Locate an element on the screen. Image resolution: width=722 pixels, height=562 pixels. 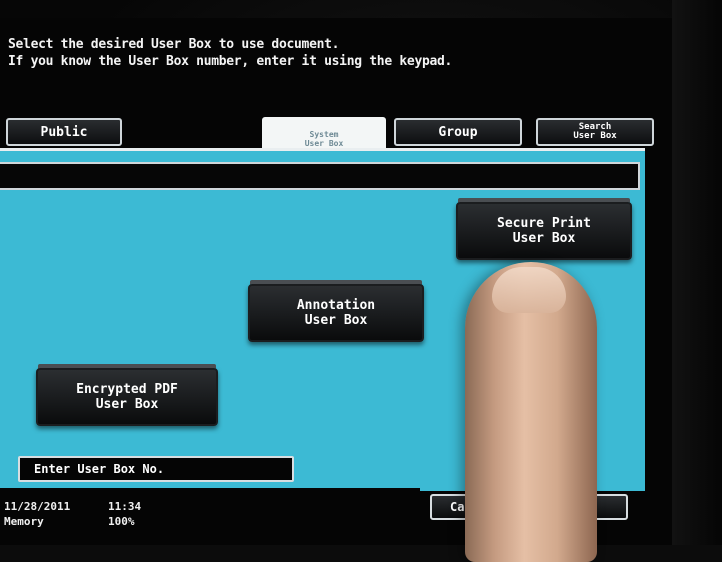
secure-print-line-2: User Box is located at coordinates (544, 238).